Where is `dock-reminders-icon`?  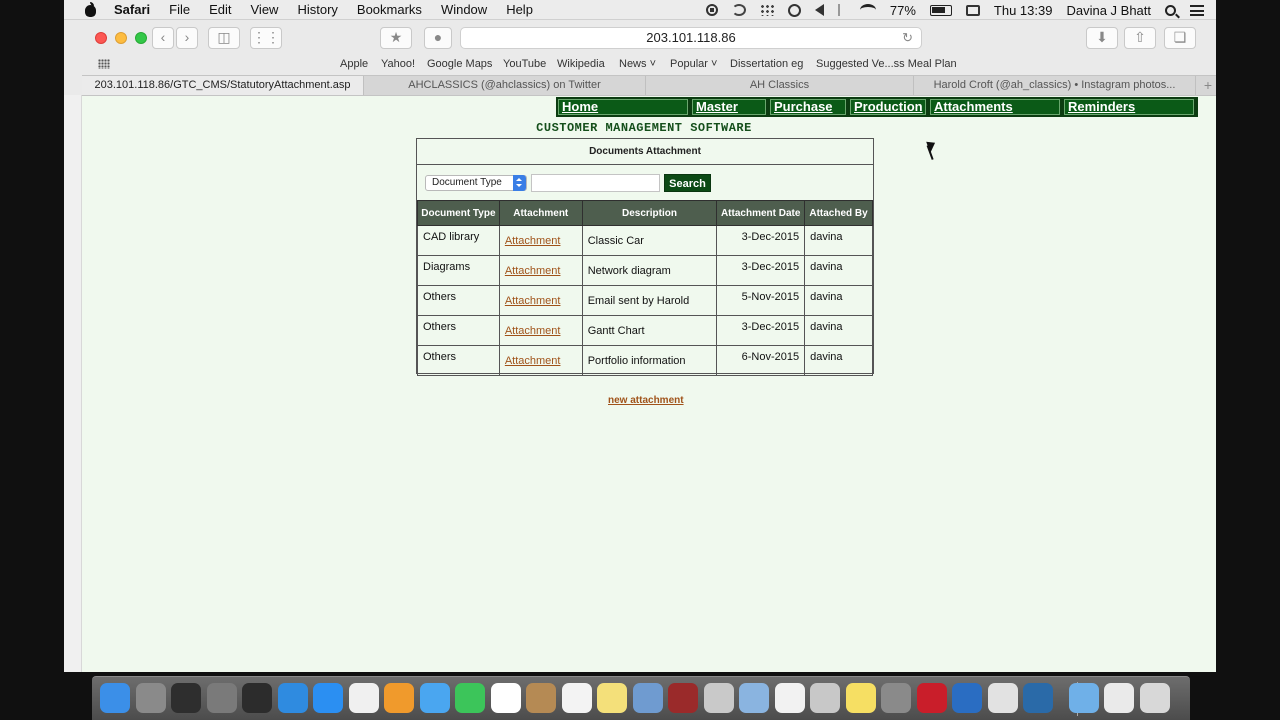 dock-reminders-icon is located at coordinates (576, 698).